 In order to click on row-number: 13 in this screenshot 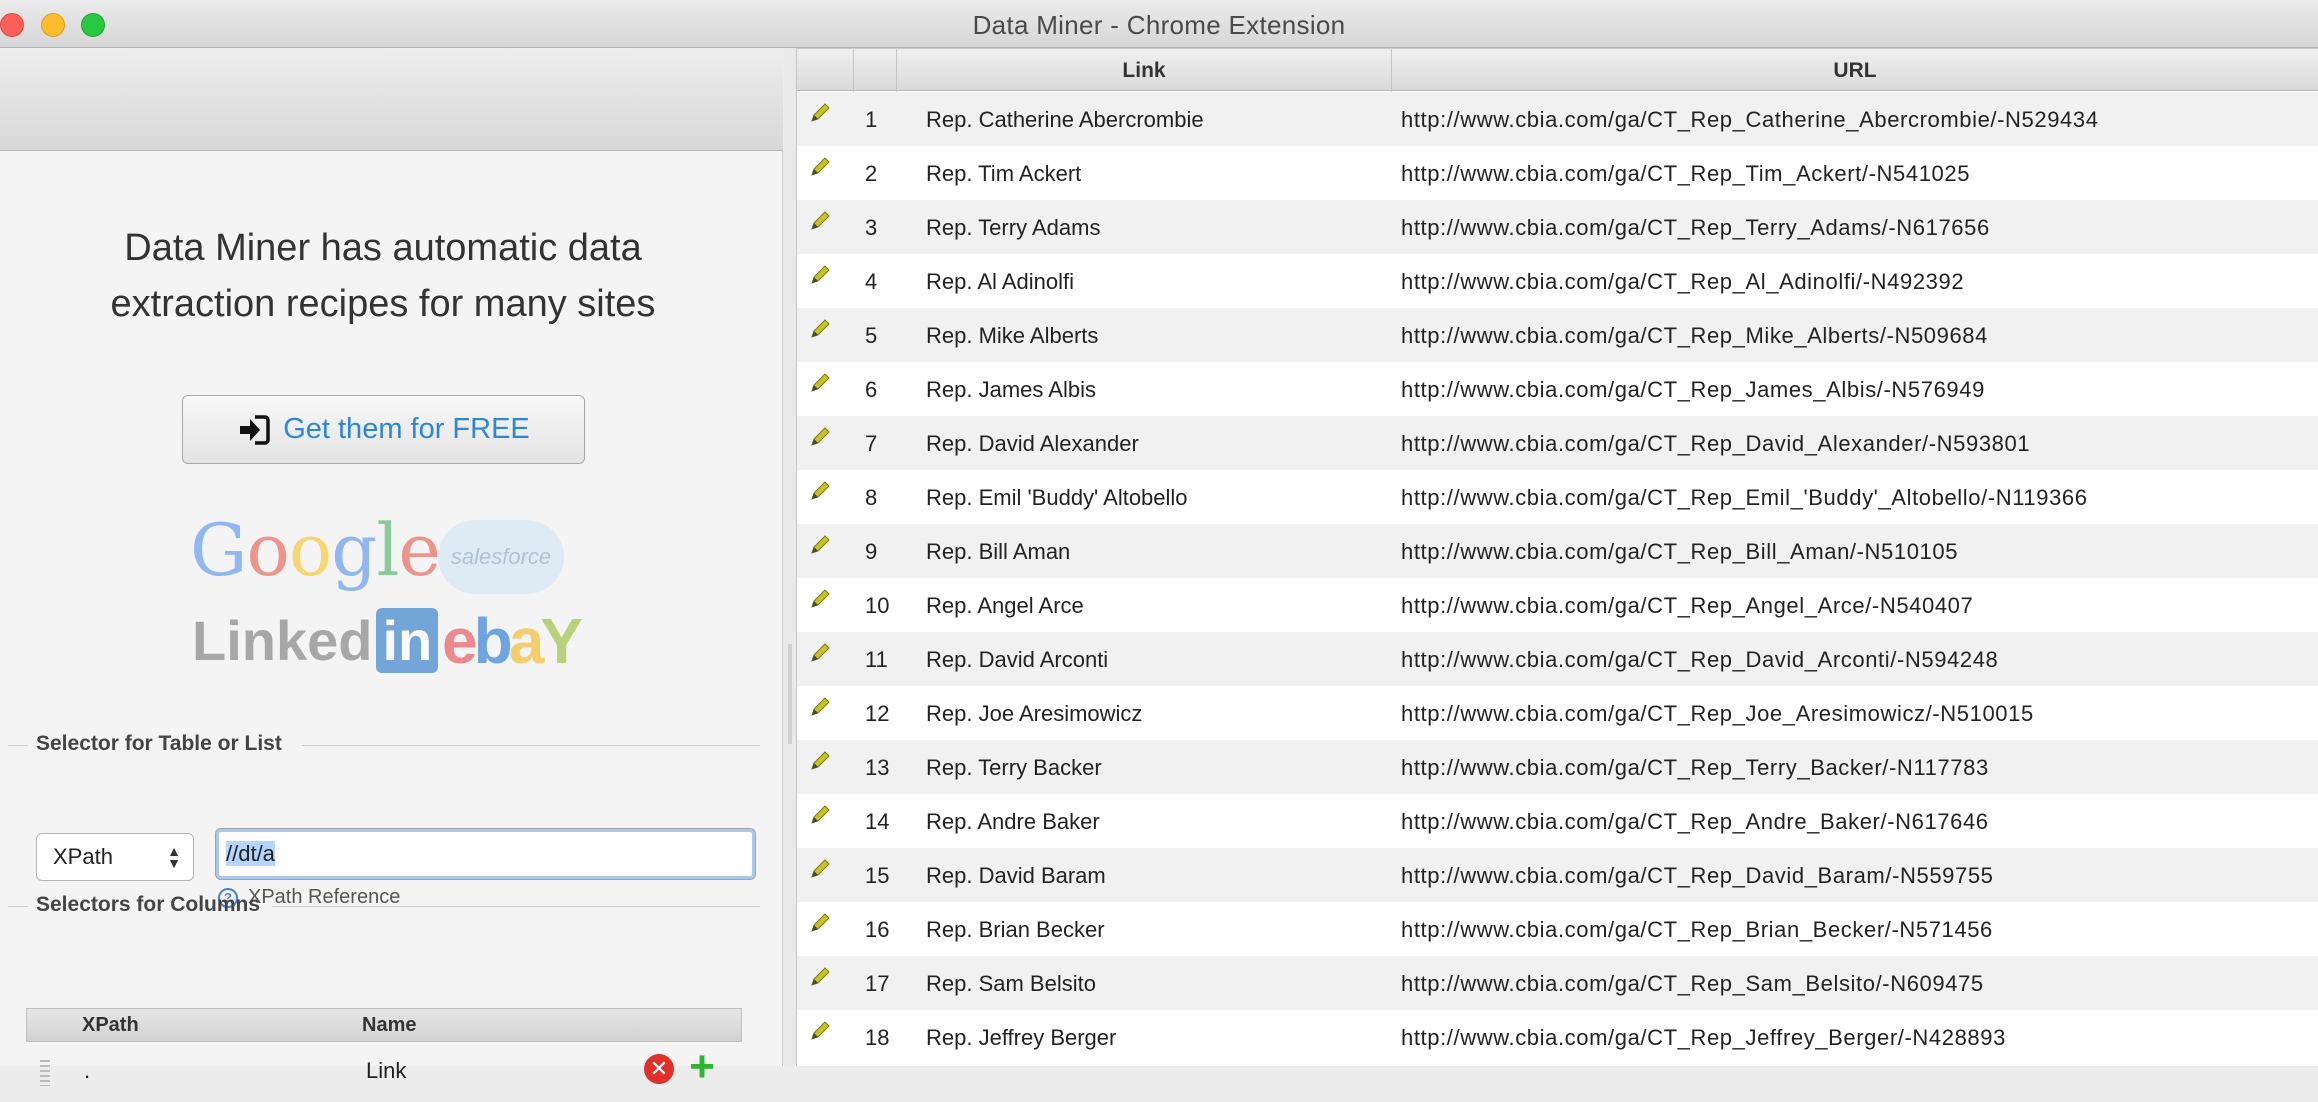, I will do `click(877, 767)`.